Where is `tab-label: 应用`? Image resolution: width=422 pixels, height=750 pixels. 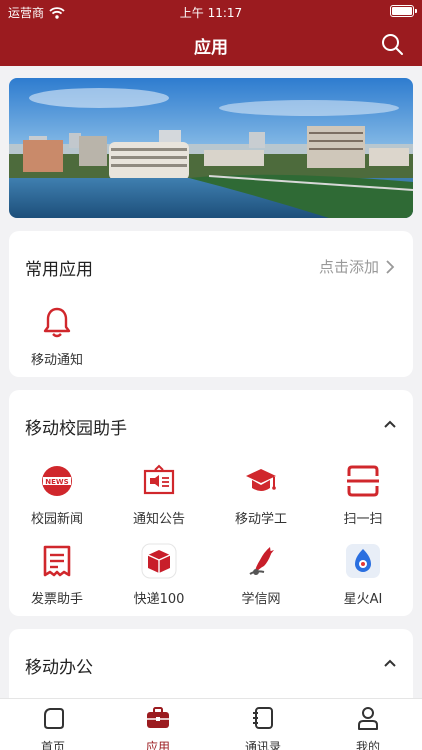
tab-label: 应用 is located at coordinates (157, 745).